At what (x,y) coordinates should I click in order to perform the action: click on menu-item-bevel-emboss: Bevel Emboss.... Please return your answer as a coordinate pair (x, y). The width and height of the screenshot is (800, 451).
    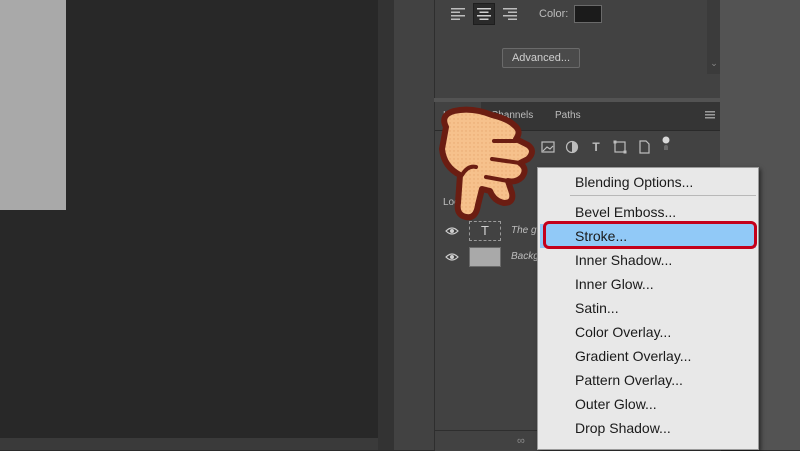
    Looking at the image, I should click on (648, 212).